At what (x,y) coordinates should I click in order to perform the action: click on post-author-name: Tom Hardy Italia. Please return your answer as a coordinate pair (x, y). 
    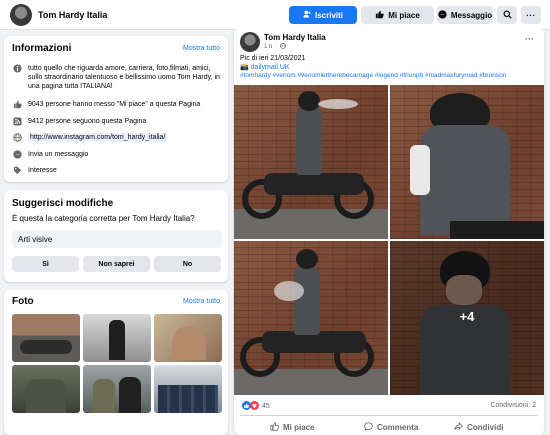
    Looking at the image, I should click on (295, 37).